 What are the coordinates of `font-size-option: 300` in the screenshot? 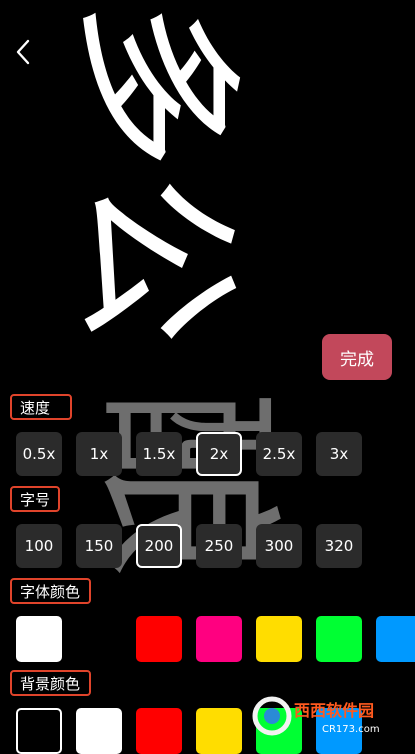 It's located at (279, 546).